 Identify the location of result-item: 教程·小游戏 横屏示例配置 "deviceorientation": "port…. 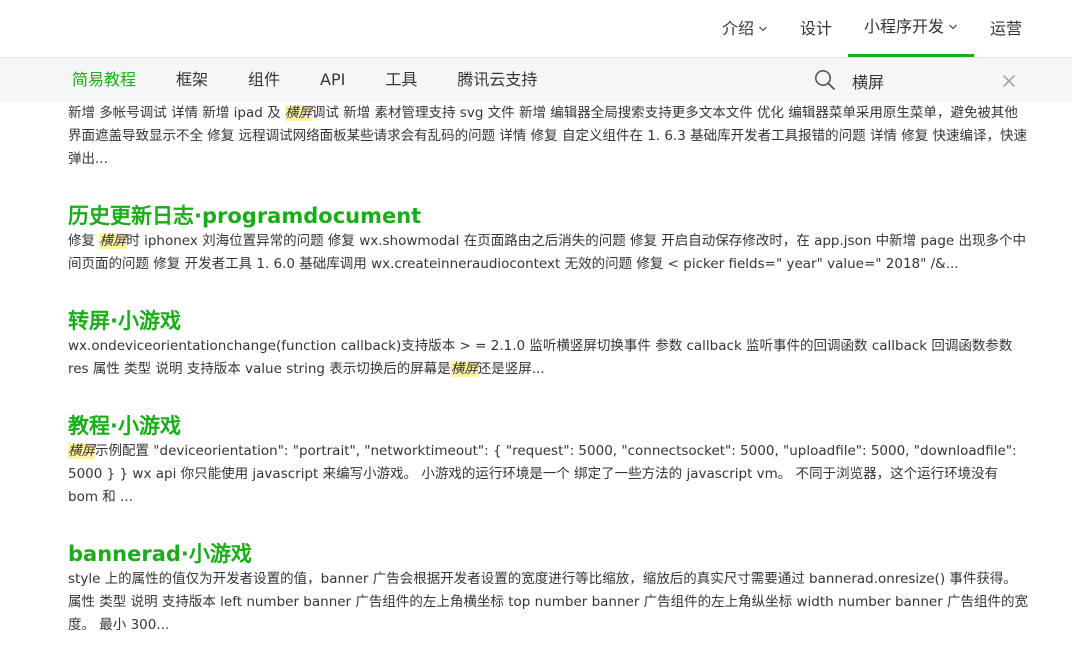
(549, 460).